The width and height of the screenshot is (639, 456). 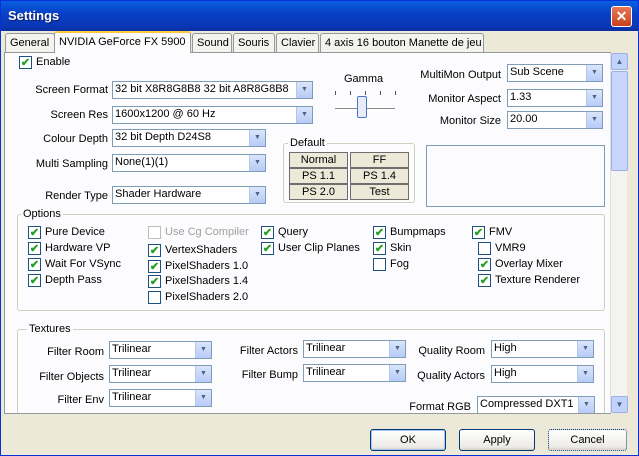 What do you see at coordinates (297, 42) in the screenshot?
I see `tab-clavier: Clavier` at bounding box center [297, 42].